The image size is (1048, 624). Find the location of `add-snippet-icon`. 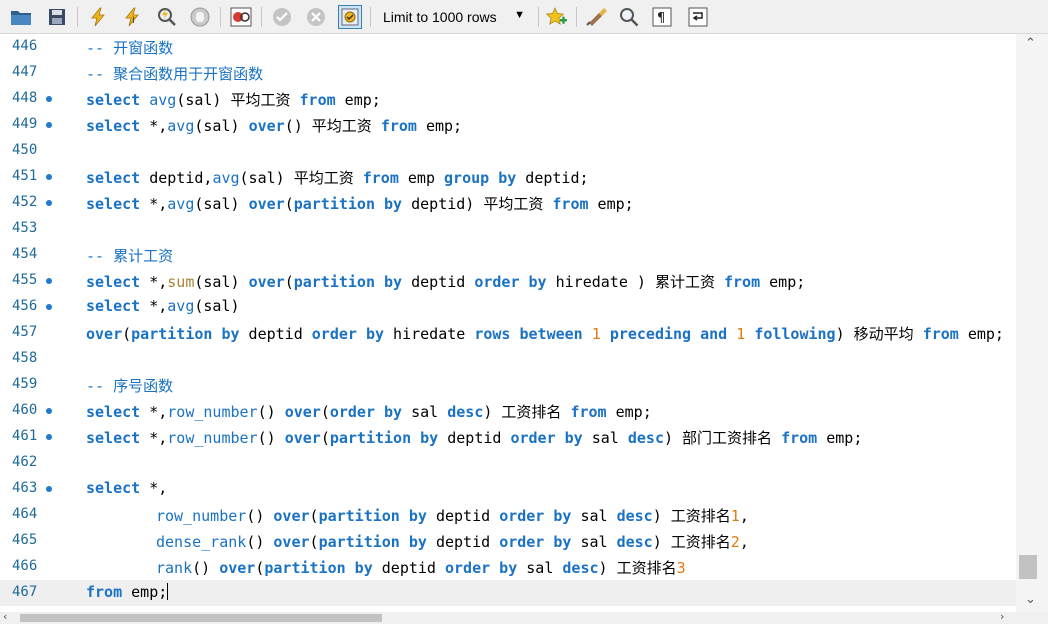

add-snippet-icon is located at coordinates (557, 17).